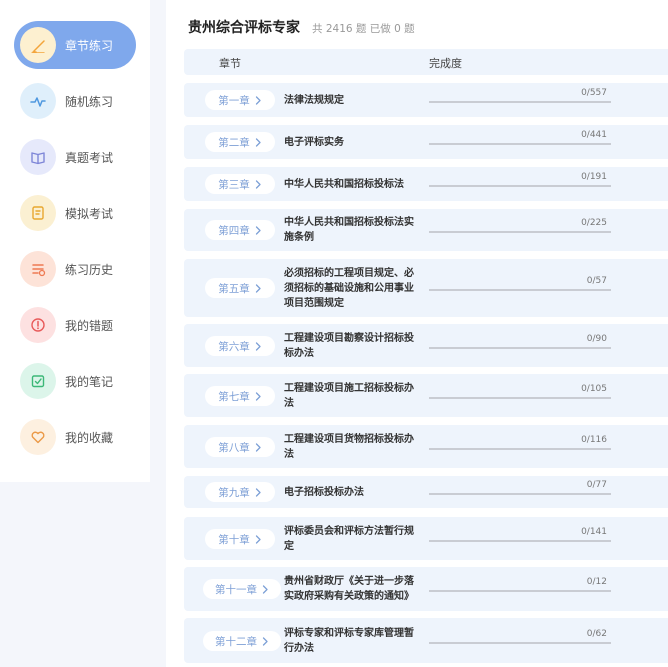  Describe the element at coordinates (89, 157) in the screenshot. I see `sidebar-item-label: 真题考试` at that location.